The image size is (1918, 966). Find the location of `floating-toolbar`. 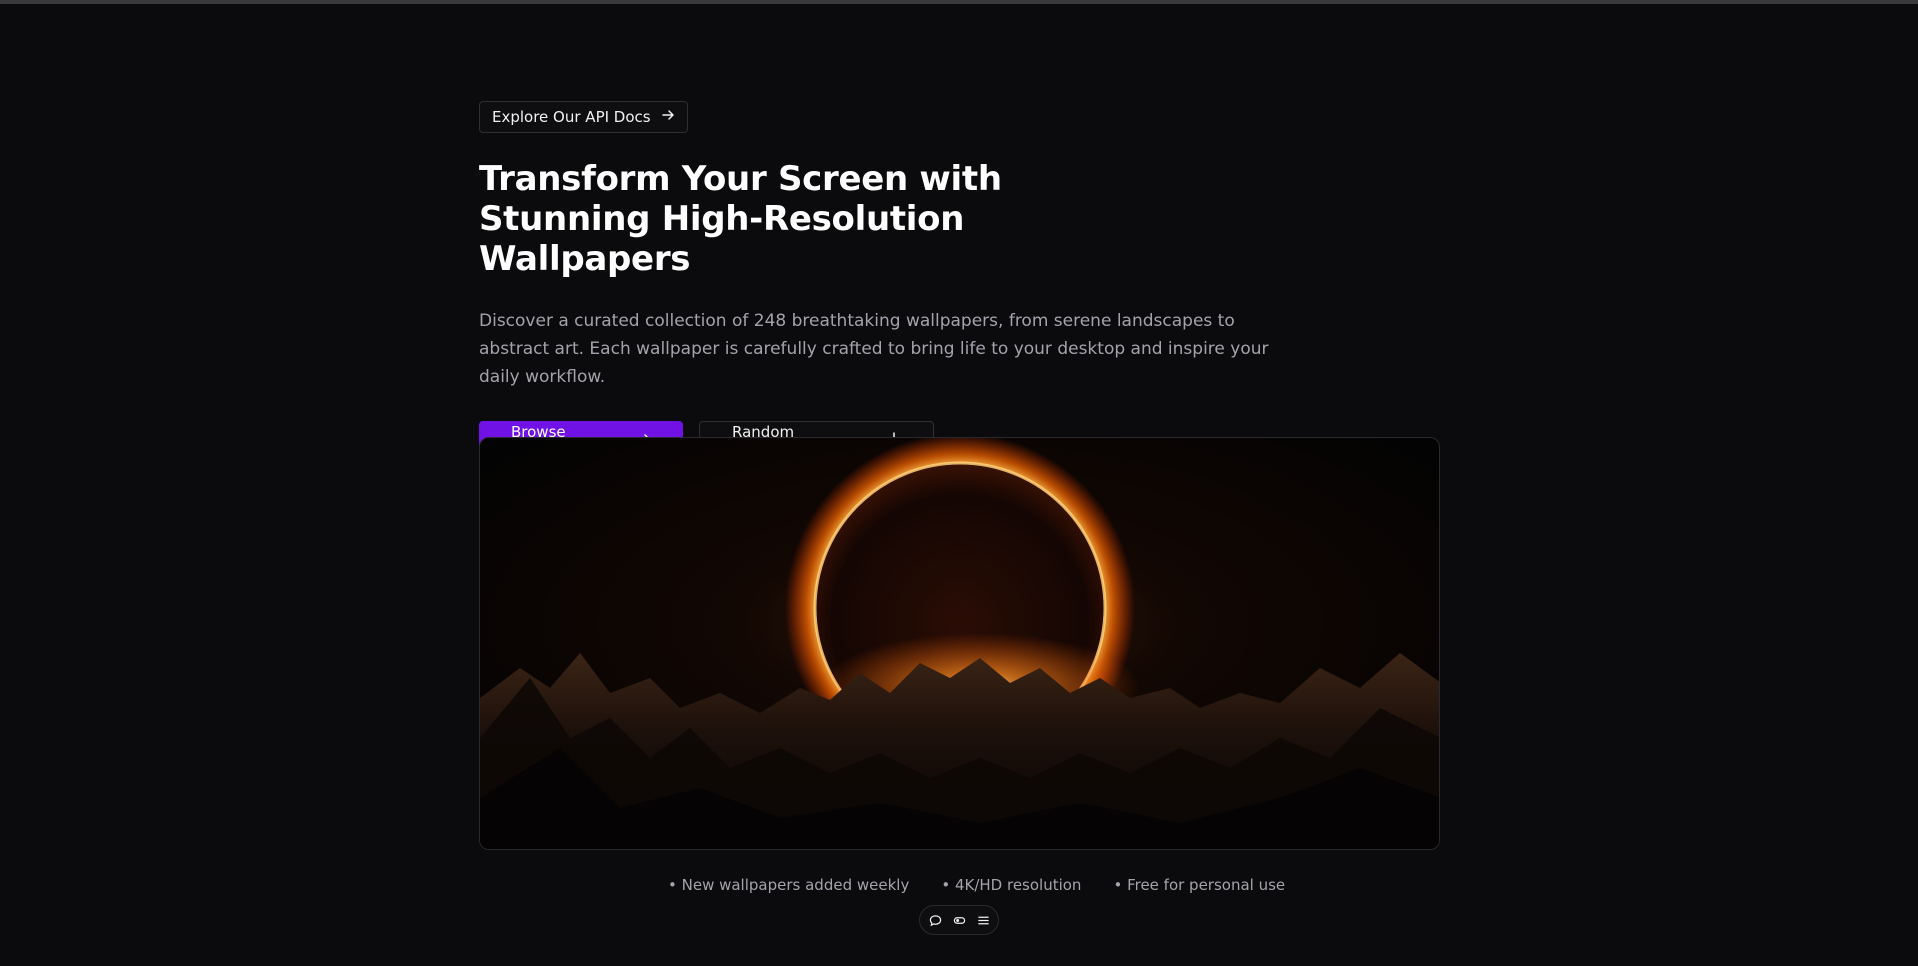

floating-toolbar is located at coordinates (959, 920).